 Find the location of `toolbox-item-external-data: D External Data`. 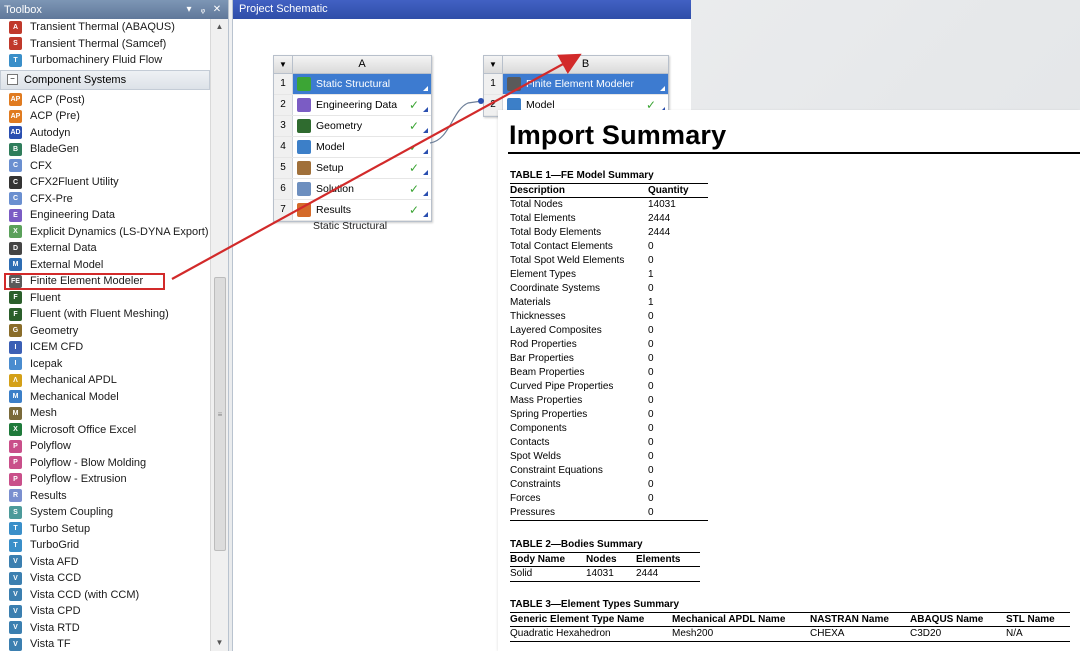

toolbox-item-external-data: D External Data is located at coordinates (105, 248).